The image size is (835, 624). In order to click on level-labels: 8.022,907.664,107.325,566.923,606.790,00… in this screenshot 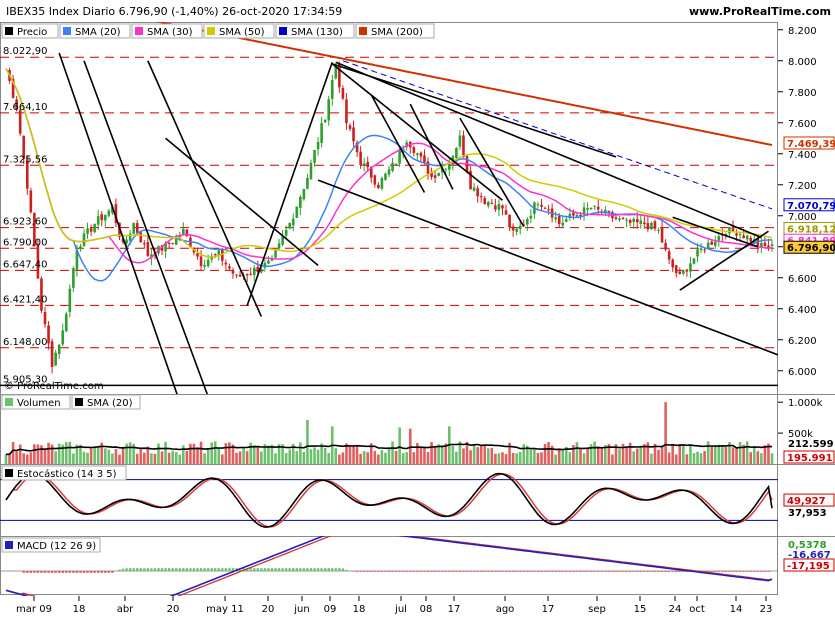, I will do `click(25, 215)`.